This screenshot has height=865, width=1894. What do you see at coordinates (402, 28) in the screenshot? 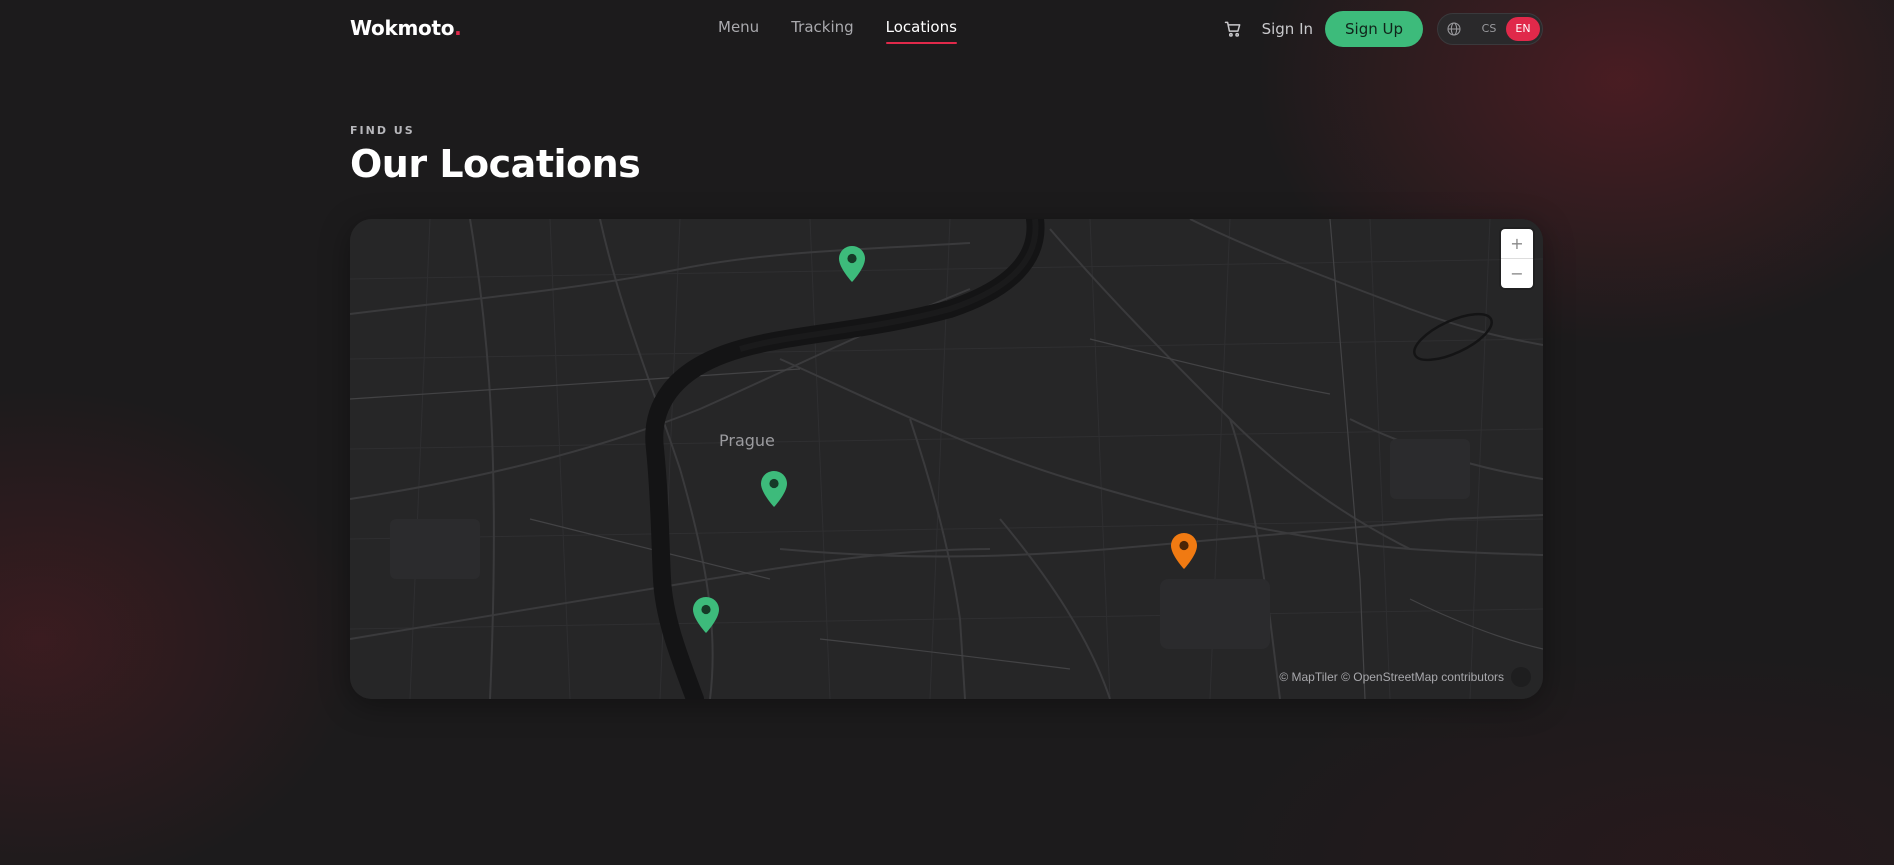
I see `brand-name: Wokmoto` at bounding box center [402, 28].